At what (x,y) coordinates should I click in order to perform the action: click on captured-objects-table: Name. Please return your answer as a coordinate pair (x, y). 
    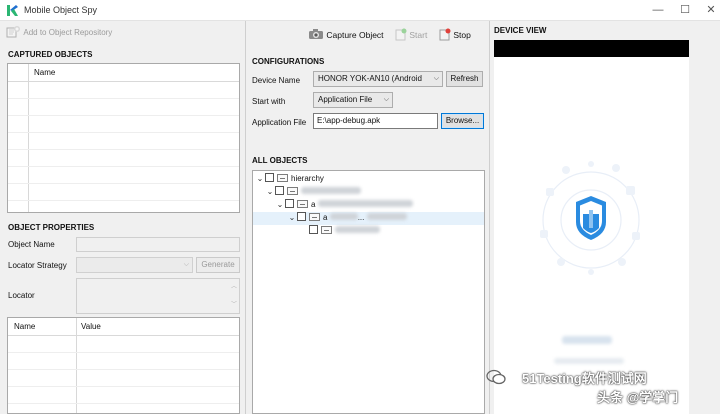
    Looking at the image, I should click on (123, 138).